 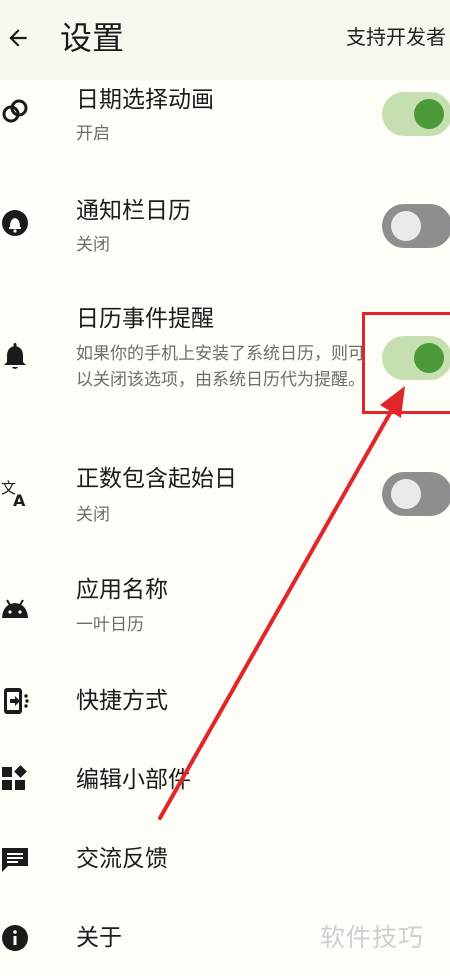 I want to click on watermark: 软件技巧, so click(x=372, y=937).